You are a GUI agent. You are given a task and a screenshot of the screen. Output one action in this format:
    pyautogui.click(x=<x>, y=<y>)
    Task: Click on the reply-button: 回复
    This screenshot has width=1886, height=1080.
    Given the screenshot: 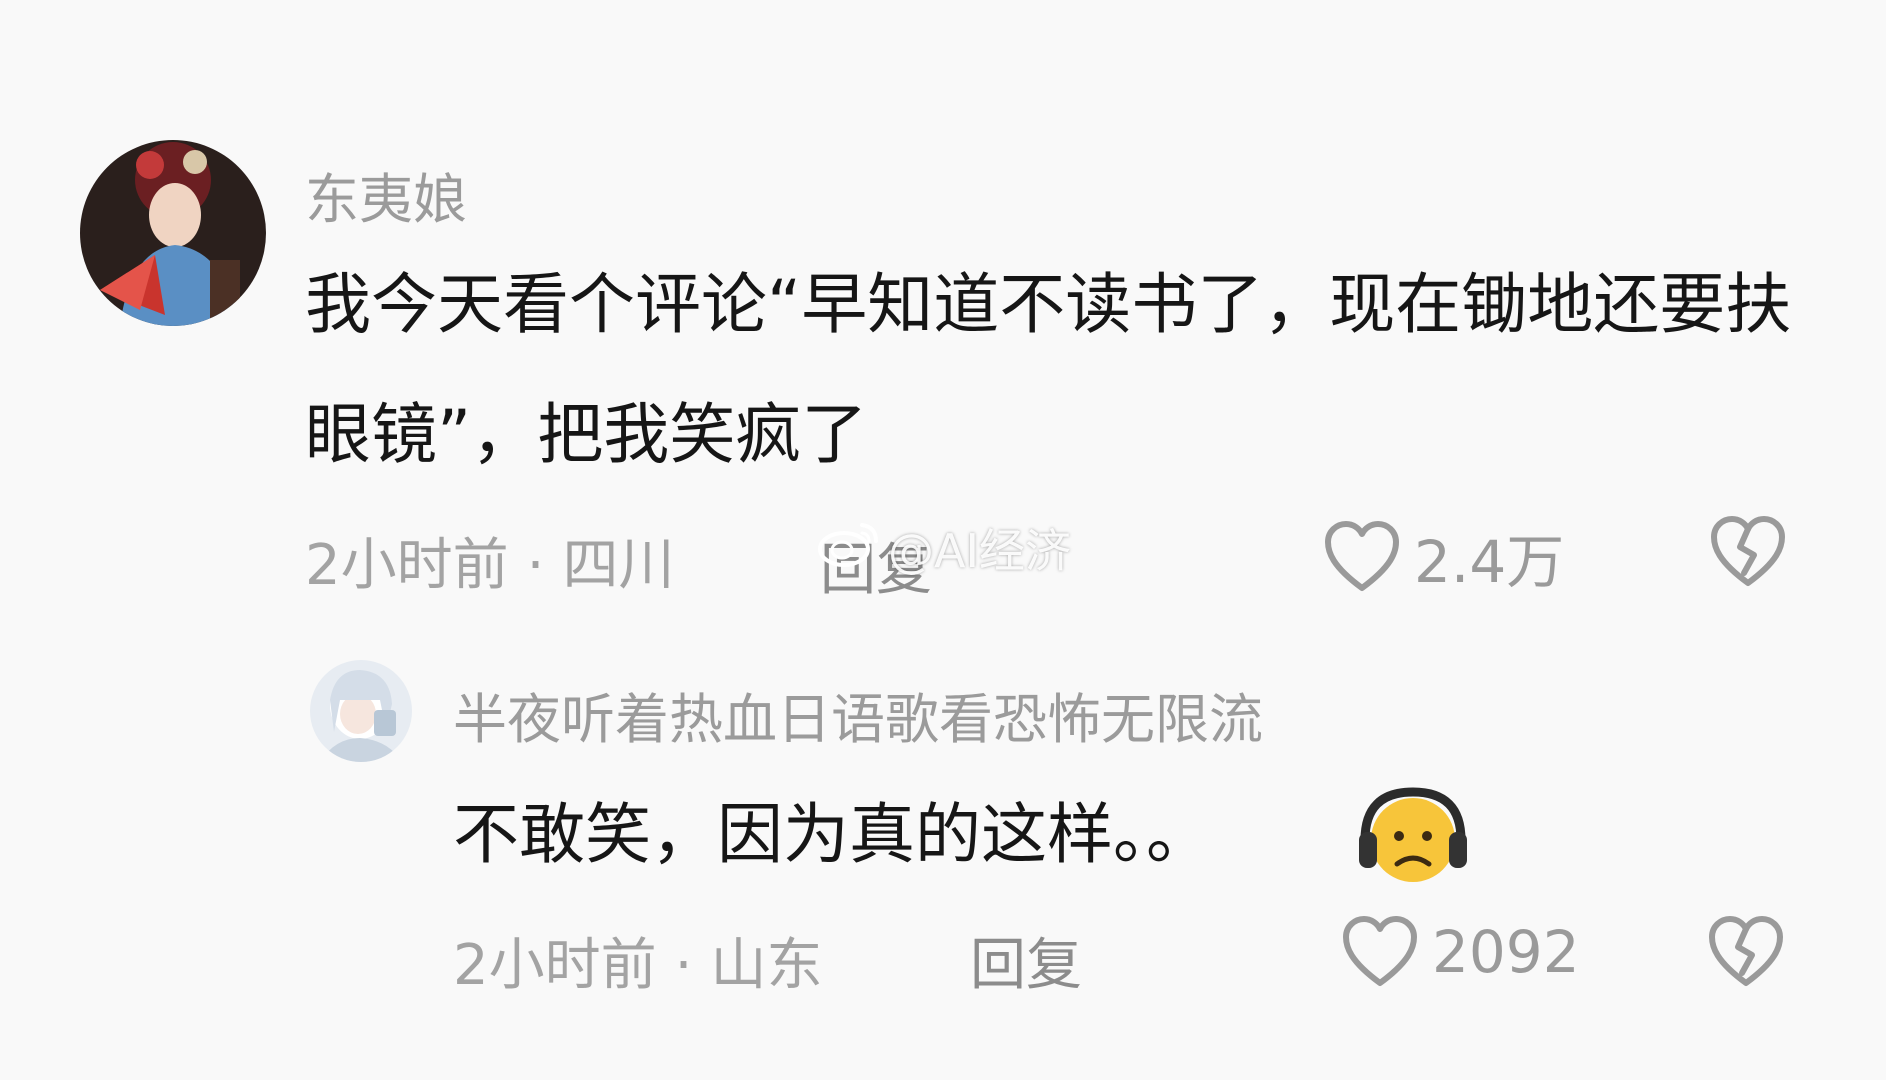 What is the action you would take?
    pyautogui.click(x=1026, y=960)
    